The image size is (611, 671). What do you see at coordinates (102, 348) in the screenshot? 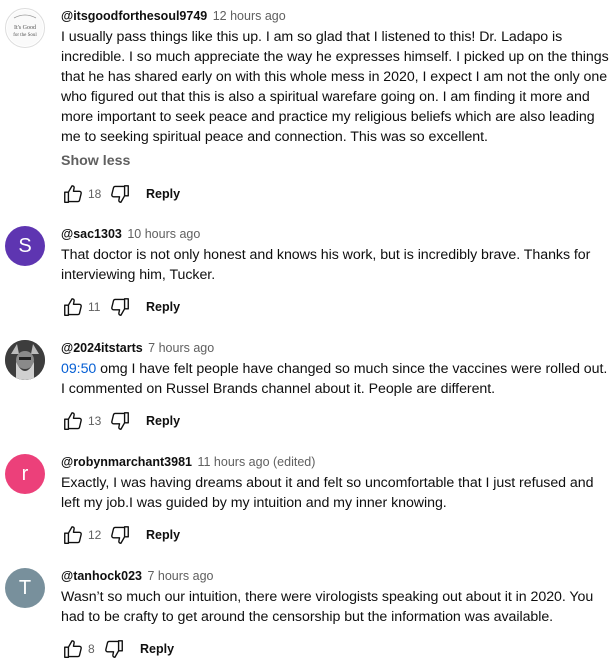
I see `comment-author: @2024itstarts` at bounding box center [102, 348].